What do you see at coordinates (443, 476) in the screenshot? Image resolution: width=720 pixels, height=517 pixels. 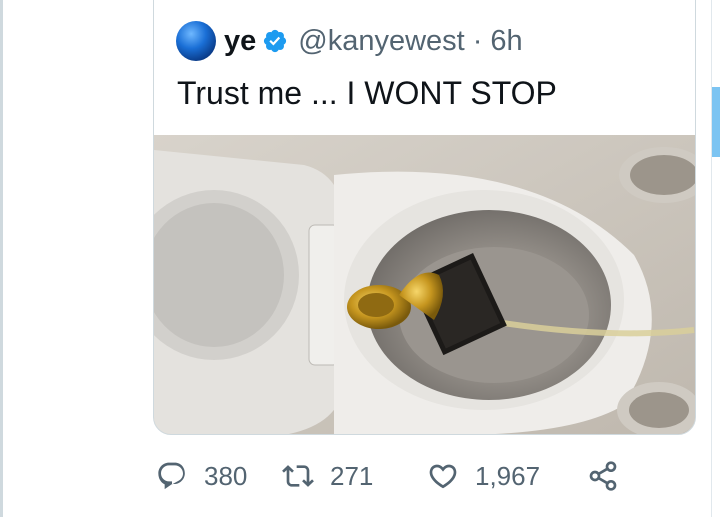 I see `heart-icon` at bounding box center [443, 476].